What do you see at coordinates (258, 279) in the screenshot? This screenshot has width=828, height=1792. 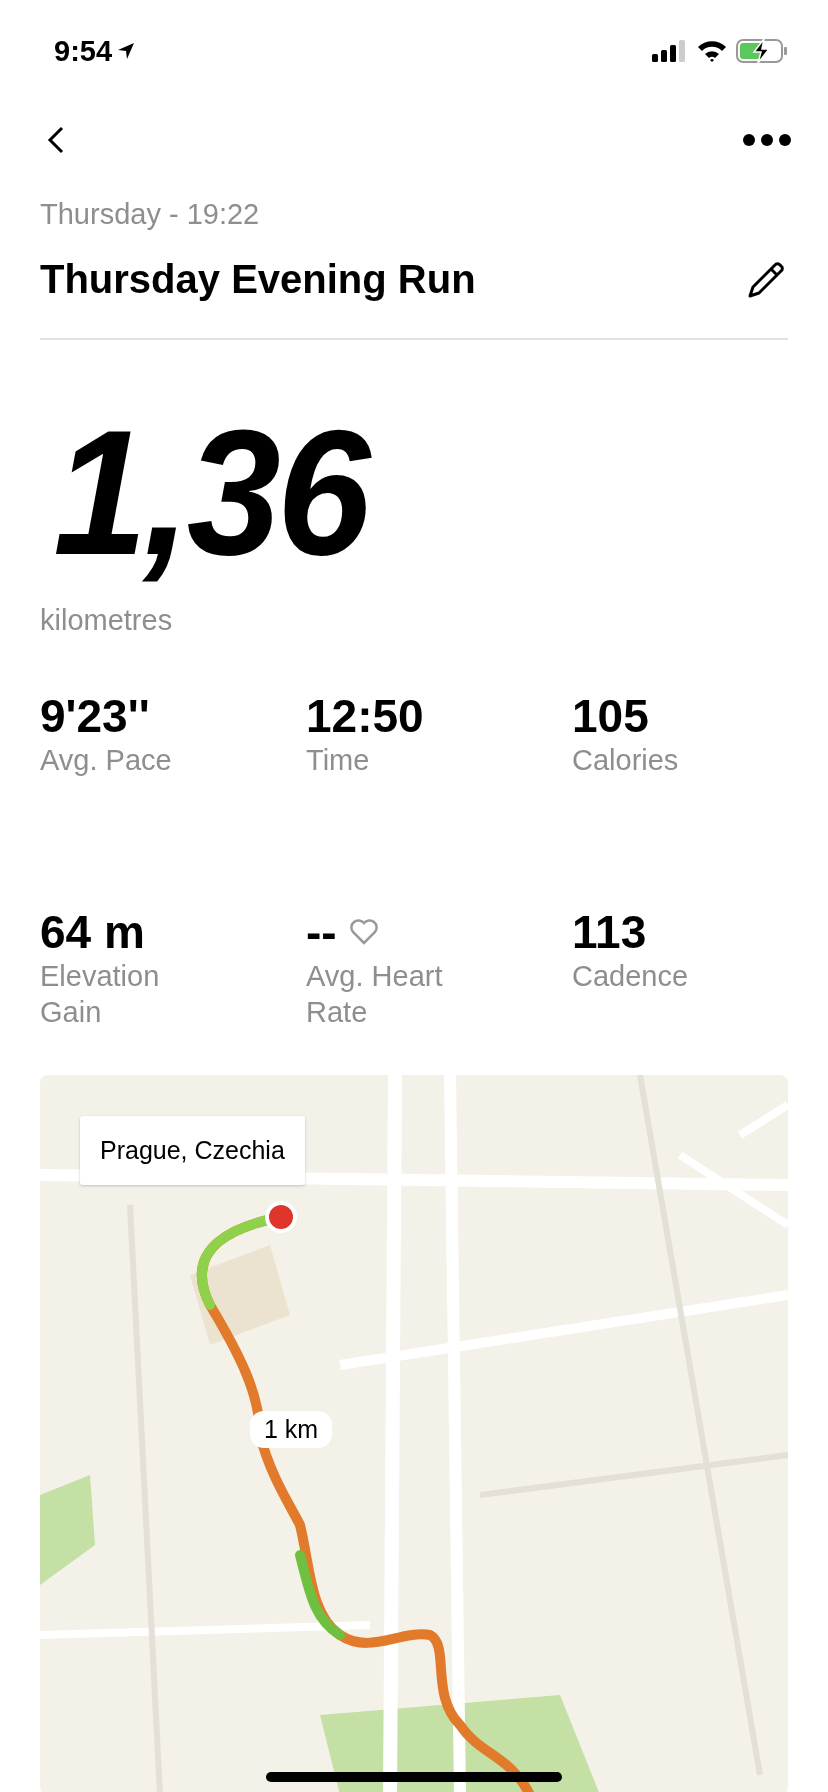 I see `activity-title: Thursday Evening Run` at bounding box center [258, 279].